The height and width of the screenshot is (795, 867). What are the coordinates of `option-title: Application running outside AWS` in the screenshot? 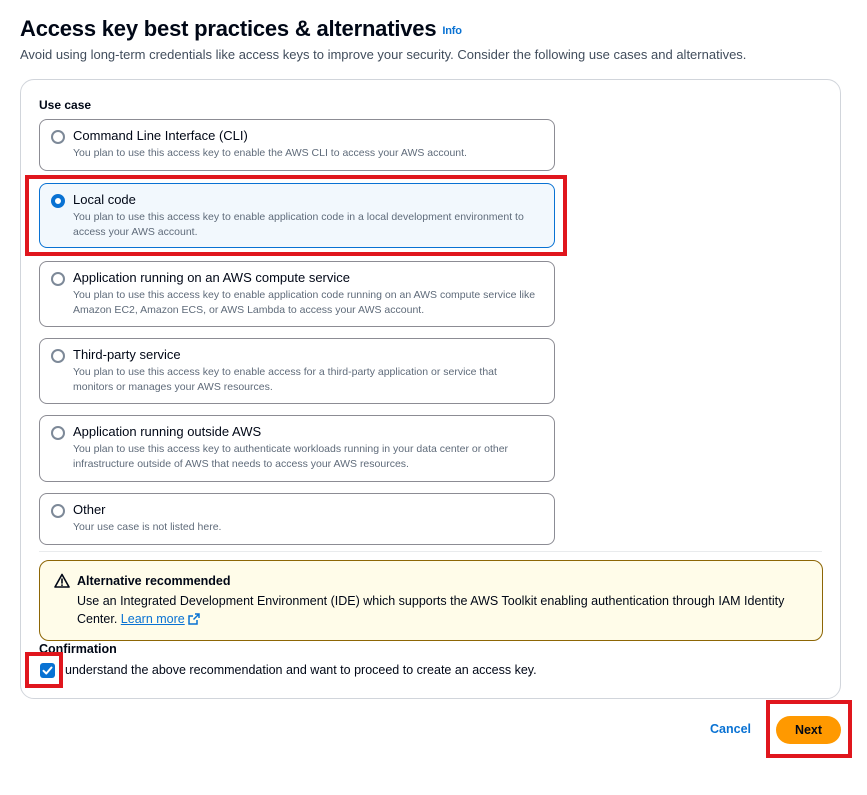 It's located at (167, 431).